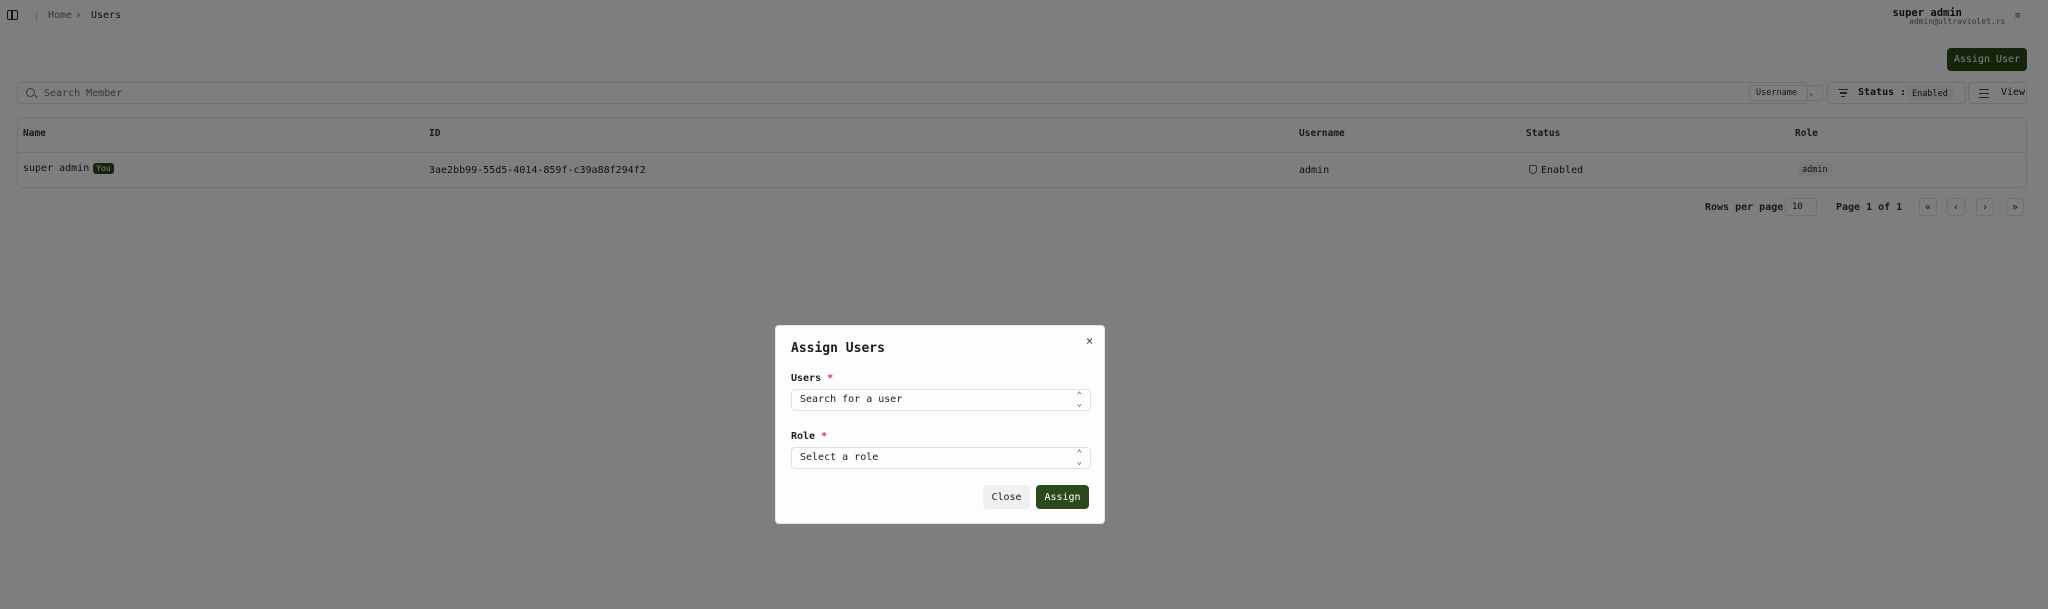 The width and height of the screenshot is (2048, 609). I want to click on users-label: Users *, so click(812, 378).